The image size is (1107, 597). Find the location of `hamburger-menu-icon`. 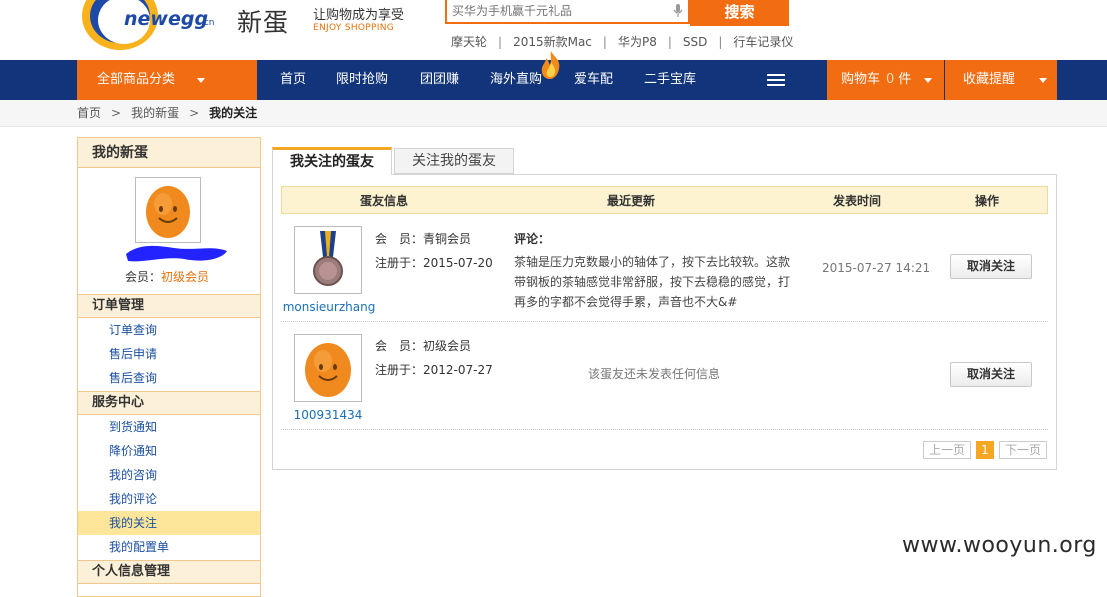

hamburger-menu-icon is located at coordinates (776, 80).